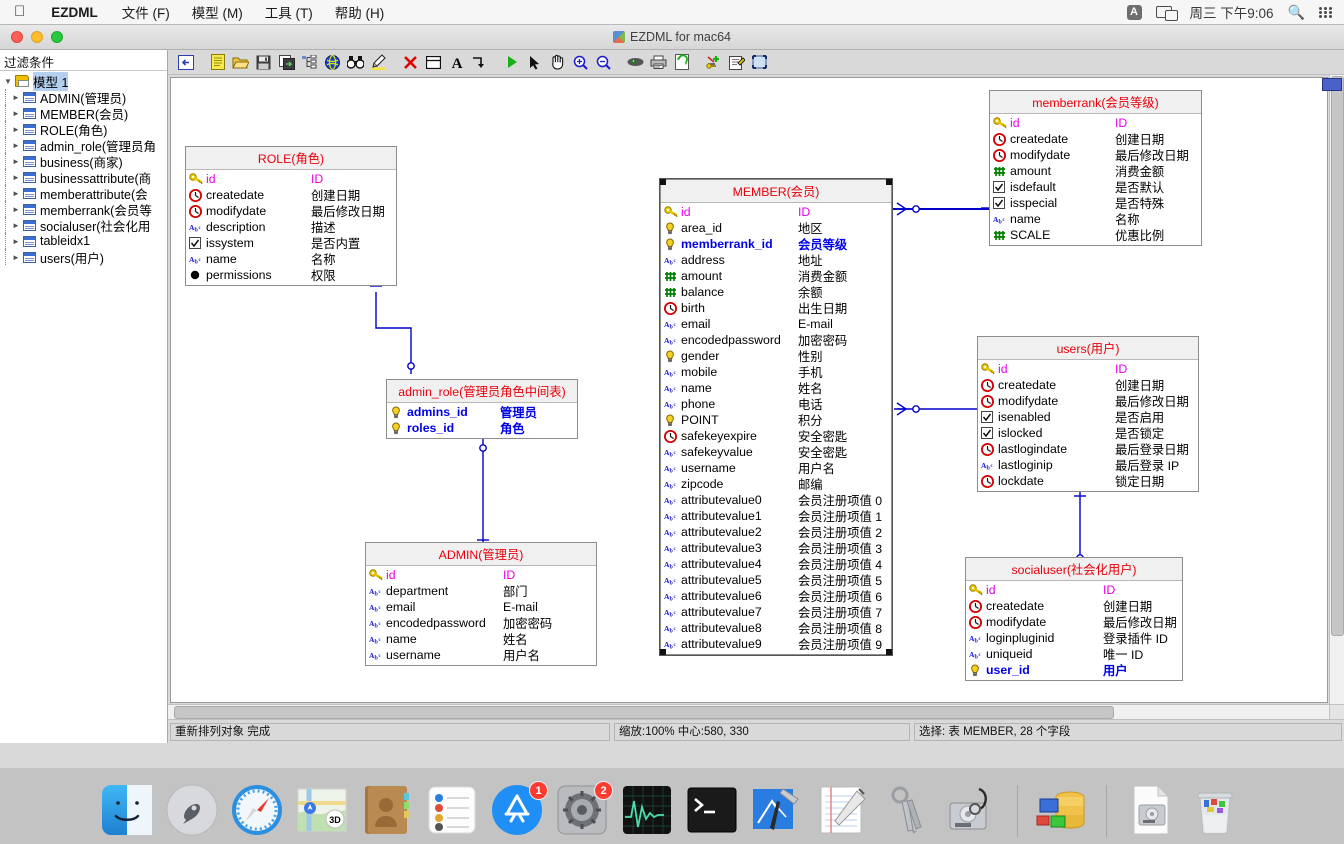 The height and width of the screenshot is (844, 1344). What do you see at coordinates (481, 655) in the screenshot?
I see `er-field-row: Ab c username 用户名` at bounding box center [481, 655].